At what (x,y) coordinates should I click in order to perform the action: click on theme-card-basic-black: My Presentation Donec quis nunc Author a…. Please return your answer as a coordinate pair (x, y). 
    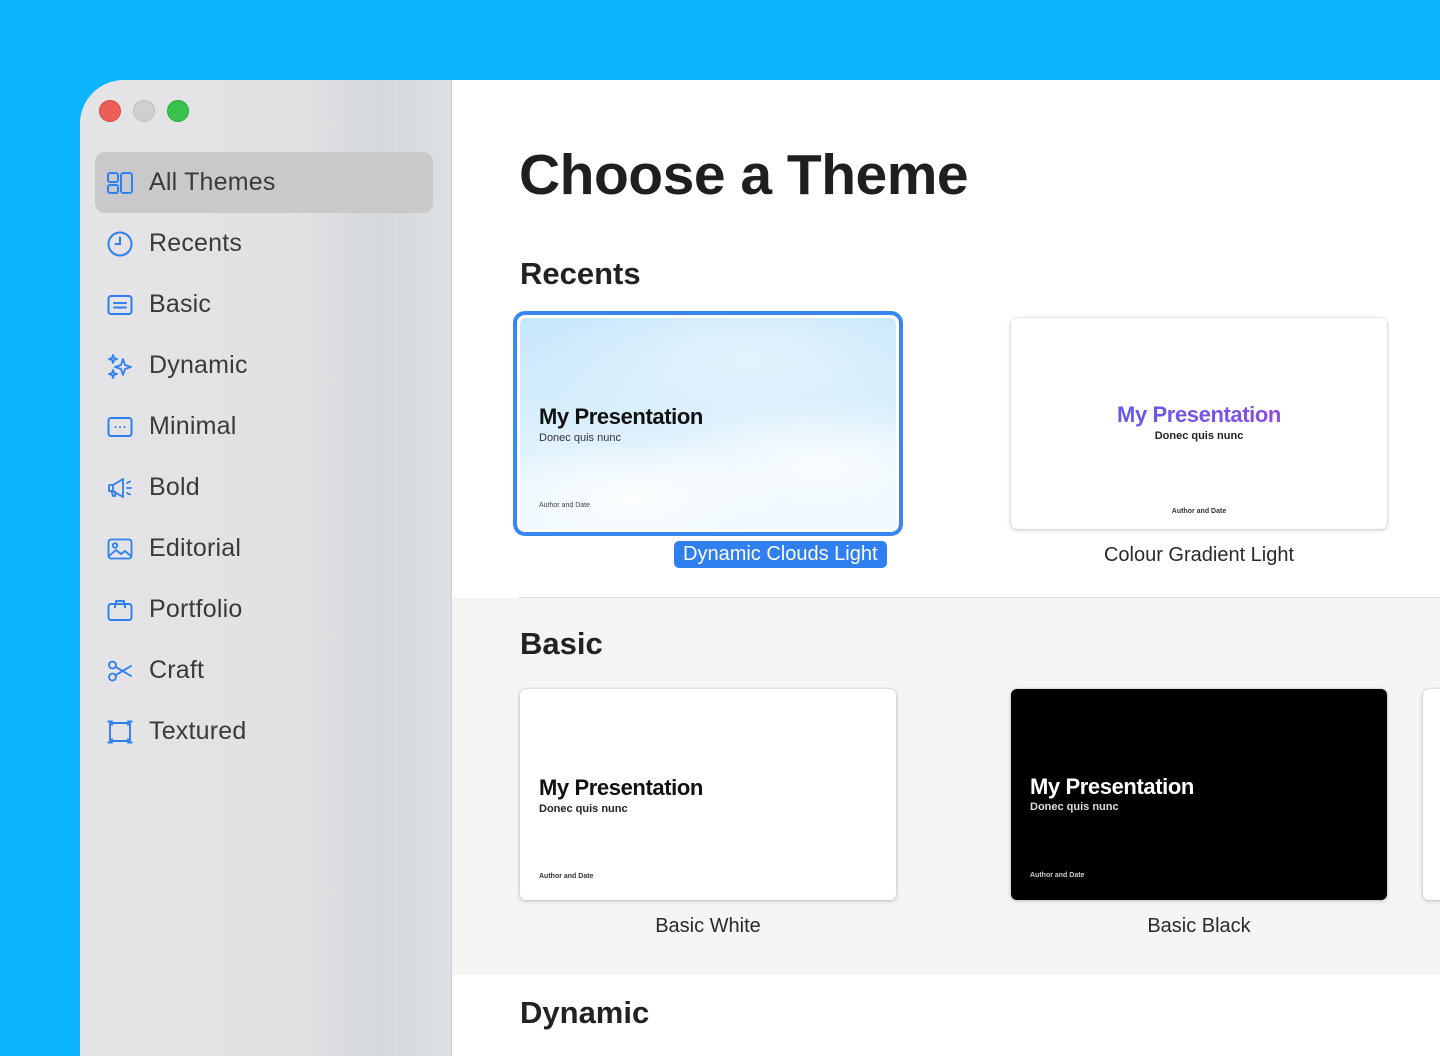
    Looking at the image, I should click on (1199, 794).